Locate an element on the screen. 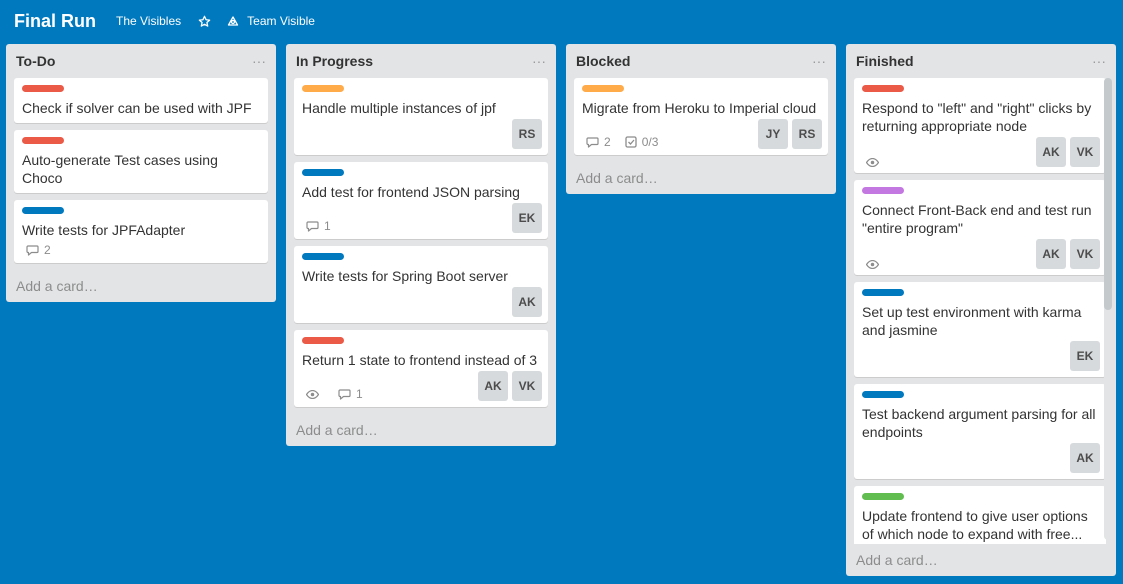 The width and height of the screenshot is (1123, 584). card: Handle multiple instances of jpf RS is located at coordinates (421, 116).